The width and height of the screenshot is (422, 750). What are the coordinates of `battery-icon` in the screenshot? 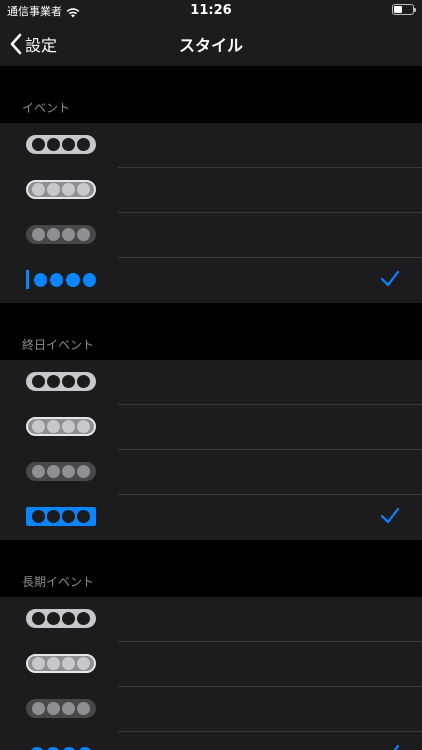 It's located at (404, 9).